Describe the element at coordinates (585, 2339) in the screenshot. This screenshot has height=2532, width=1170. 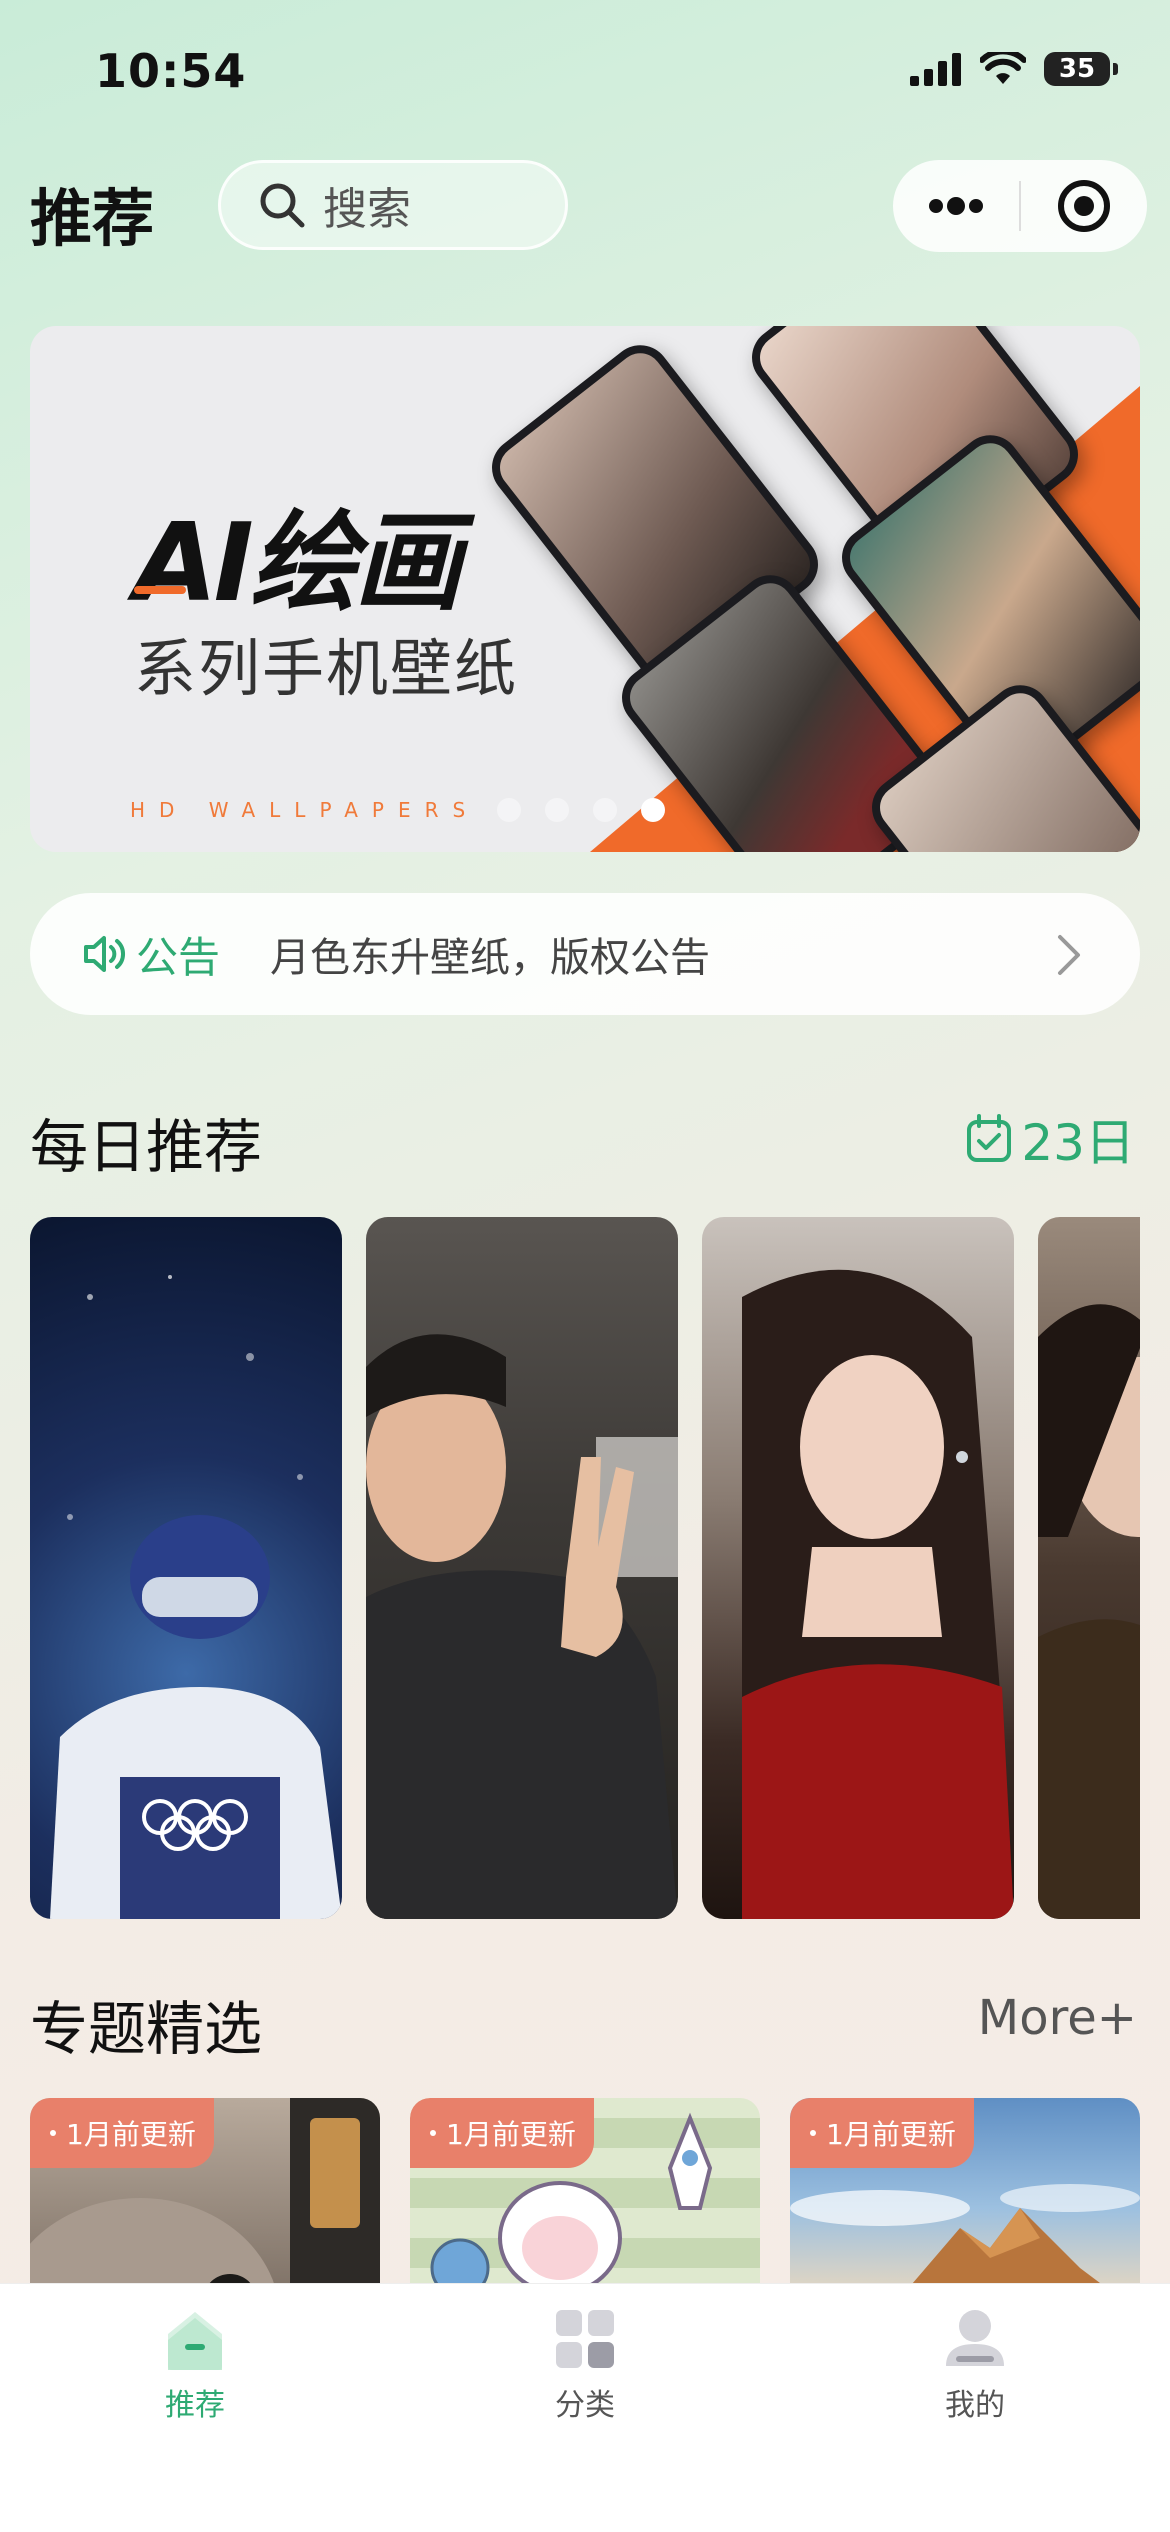
I see `category-icon` at that location.